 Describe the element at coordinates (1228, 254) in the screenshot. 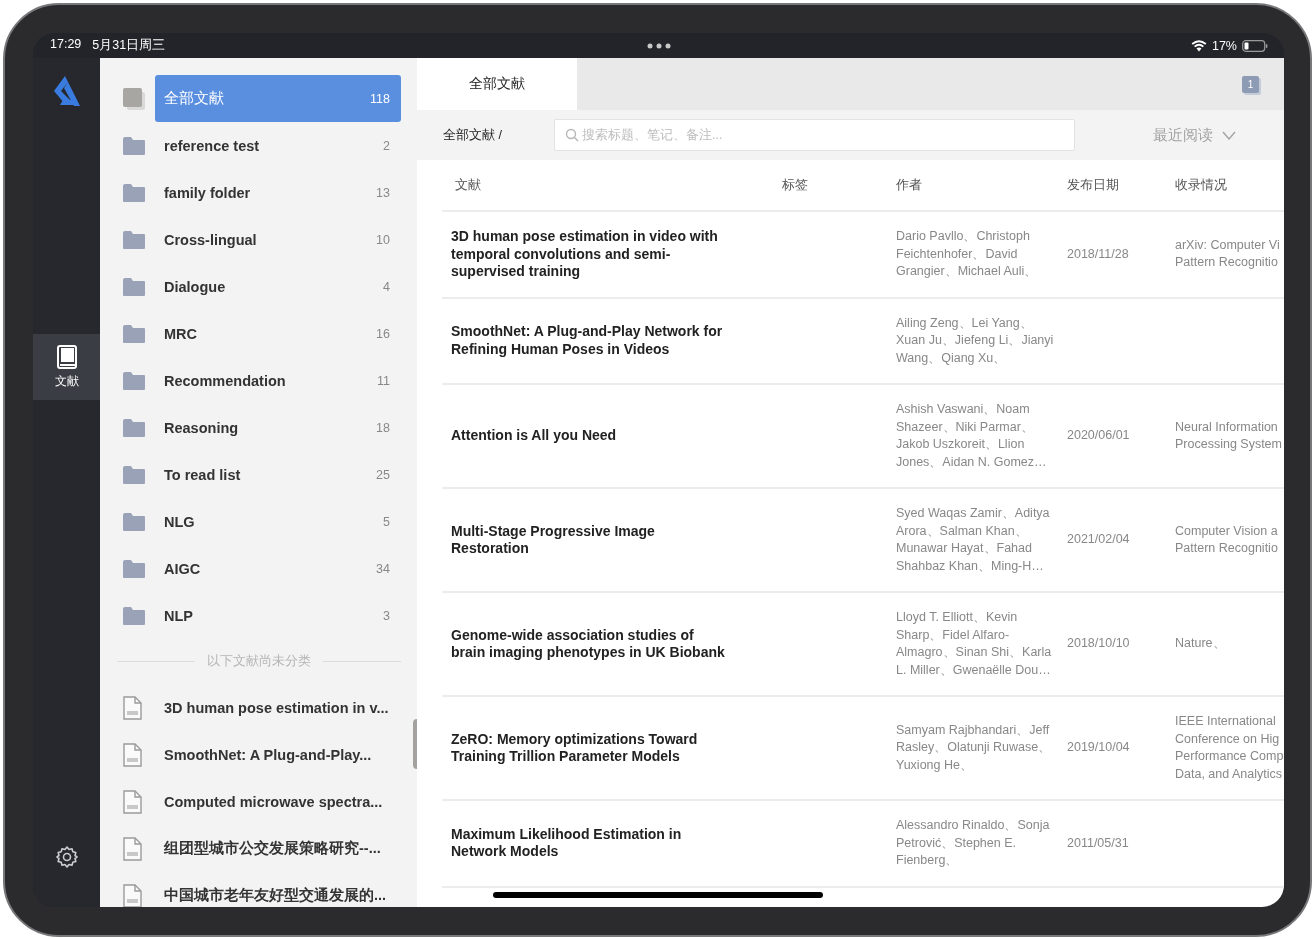

I see `venue-text: arXiv: Computer Vi Pattern Recognitio` at that location.